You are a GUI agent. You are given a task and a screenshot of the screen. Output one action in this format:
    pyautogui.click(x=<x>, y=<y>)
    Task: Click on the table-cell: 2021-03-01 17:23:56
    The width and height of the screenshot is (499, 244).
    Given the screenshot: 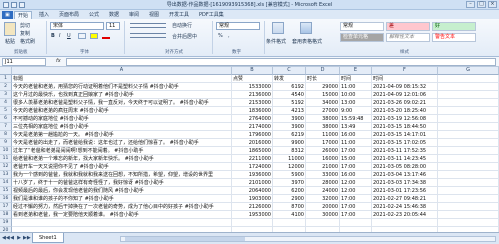 What is the action you would take?
    pyautogui.click(x=405, y=191)
    